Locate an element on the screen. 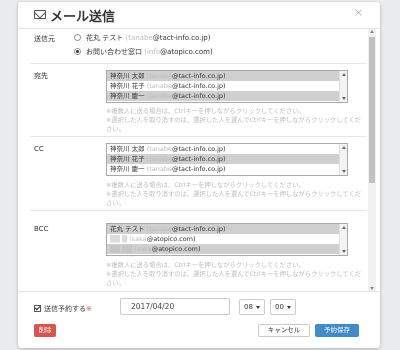  sender-name: お問い合わせ窓口 is located at coordinates (114, 52).